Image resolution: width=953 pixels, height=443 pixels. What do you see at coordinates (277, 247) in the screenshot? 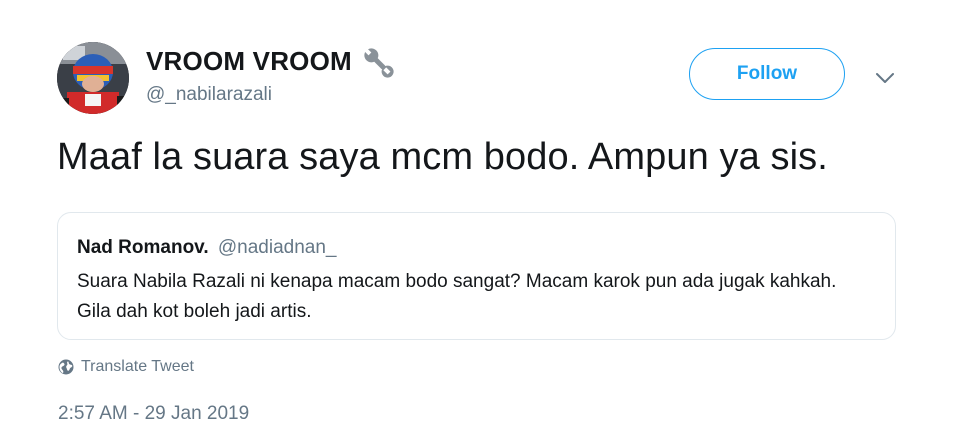
I see `quoted-author-handle: @nadiadnan_` at bounding box center [277, 247].